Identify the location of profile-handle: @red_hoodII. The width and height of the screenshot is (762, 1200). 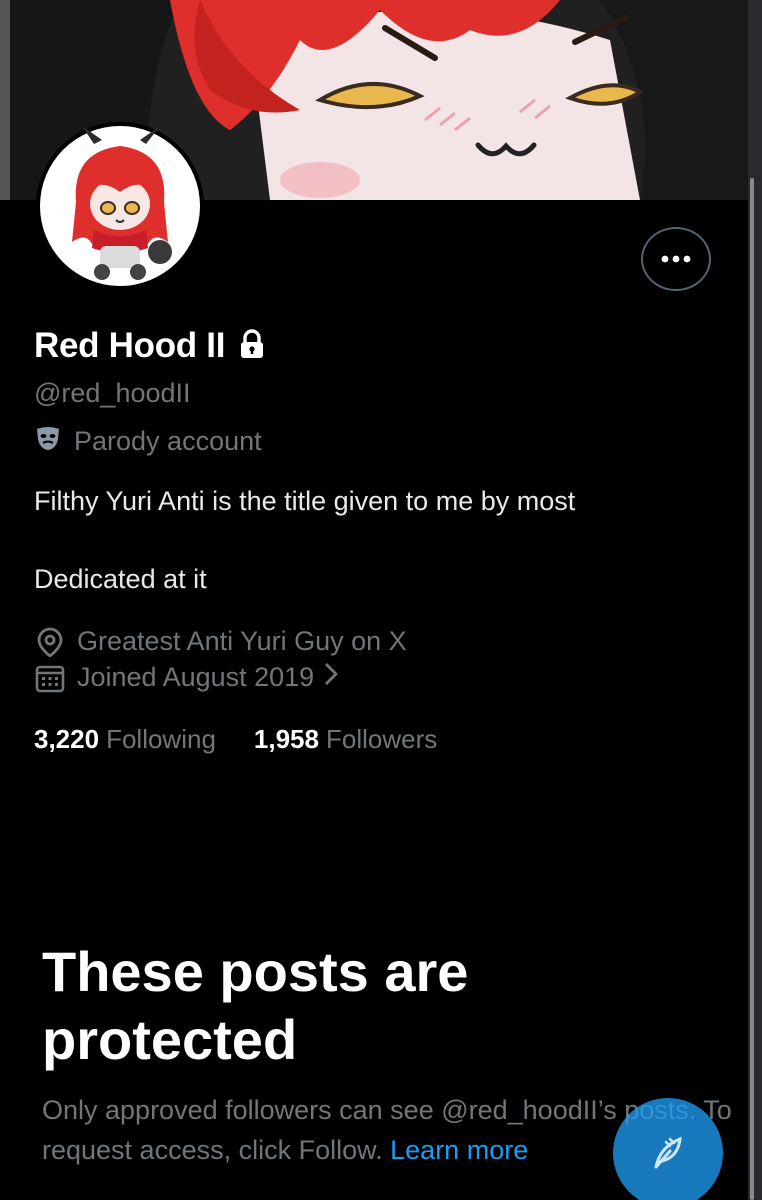
(112, 393).